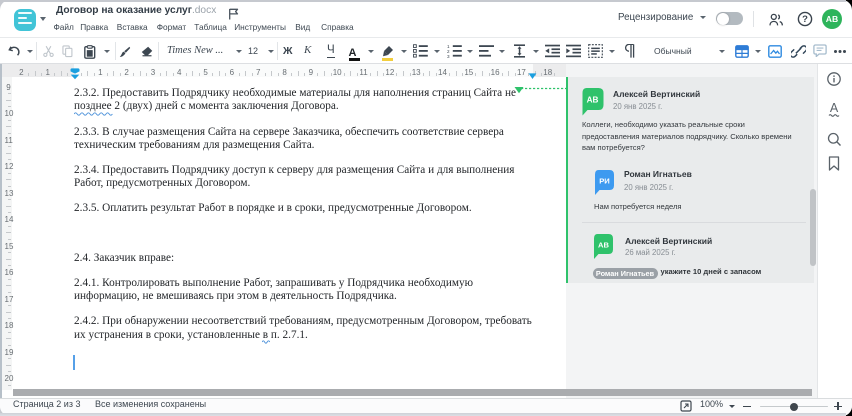  Describe the element at coordinates (834, 108) in the screenshot. I see `svg-text: А` at that location.